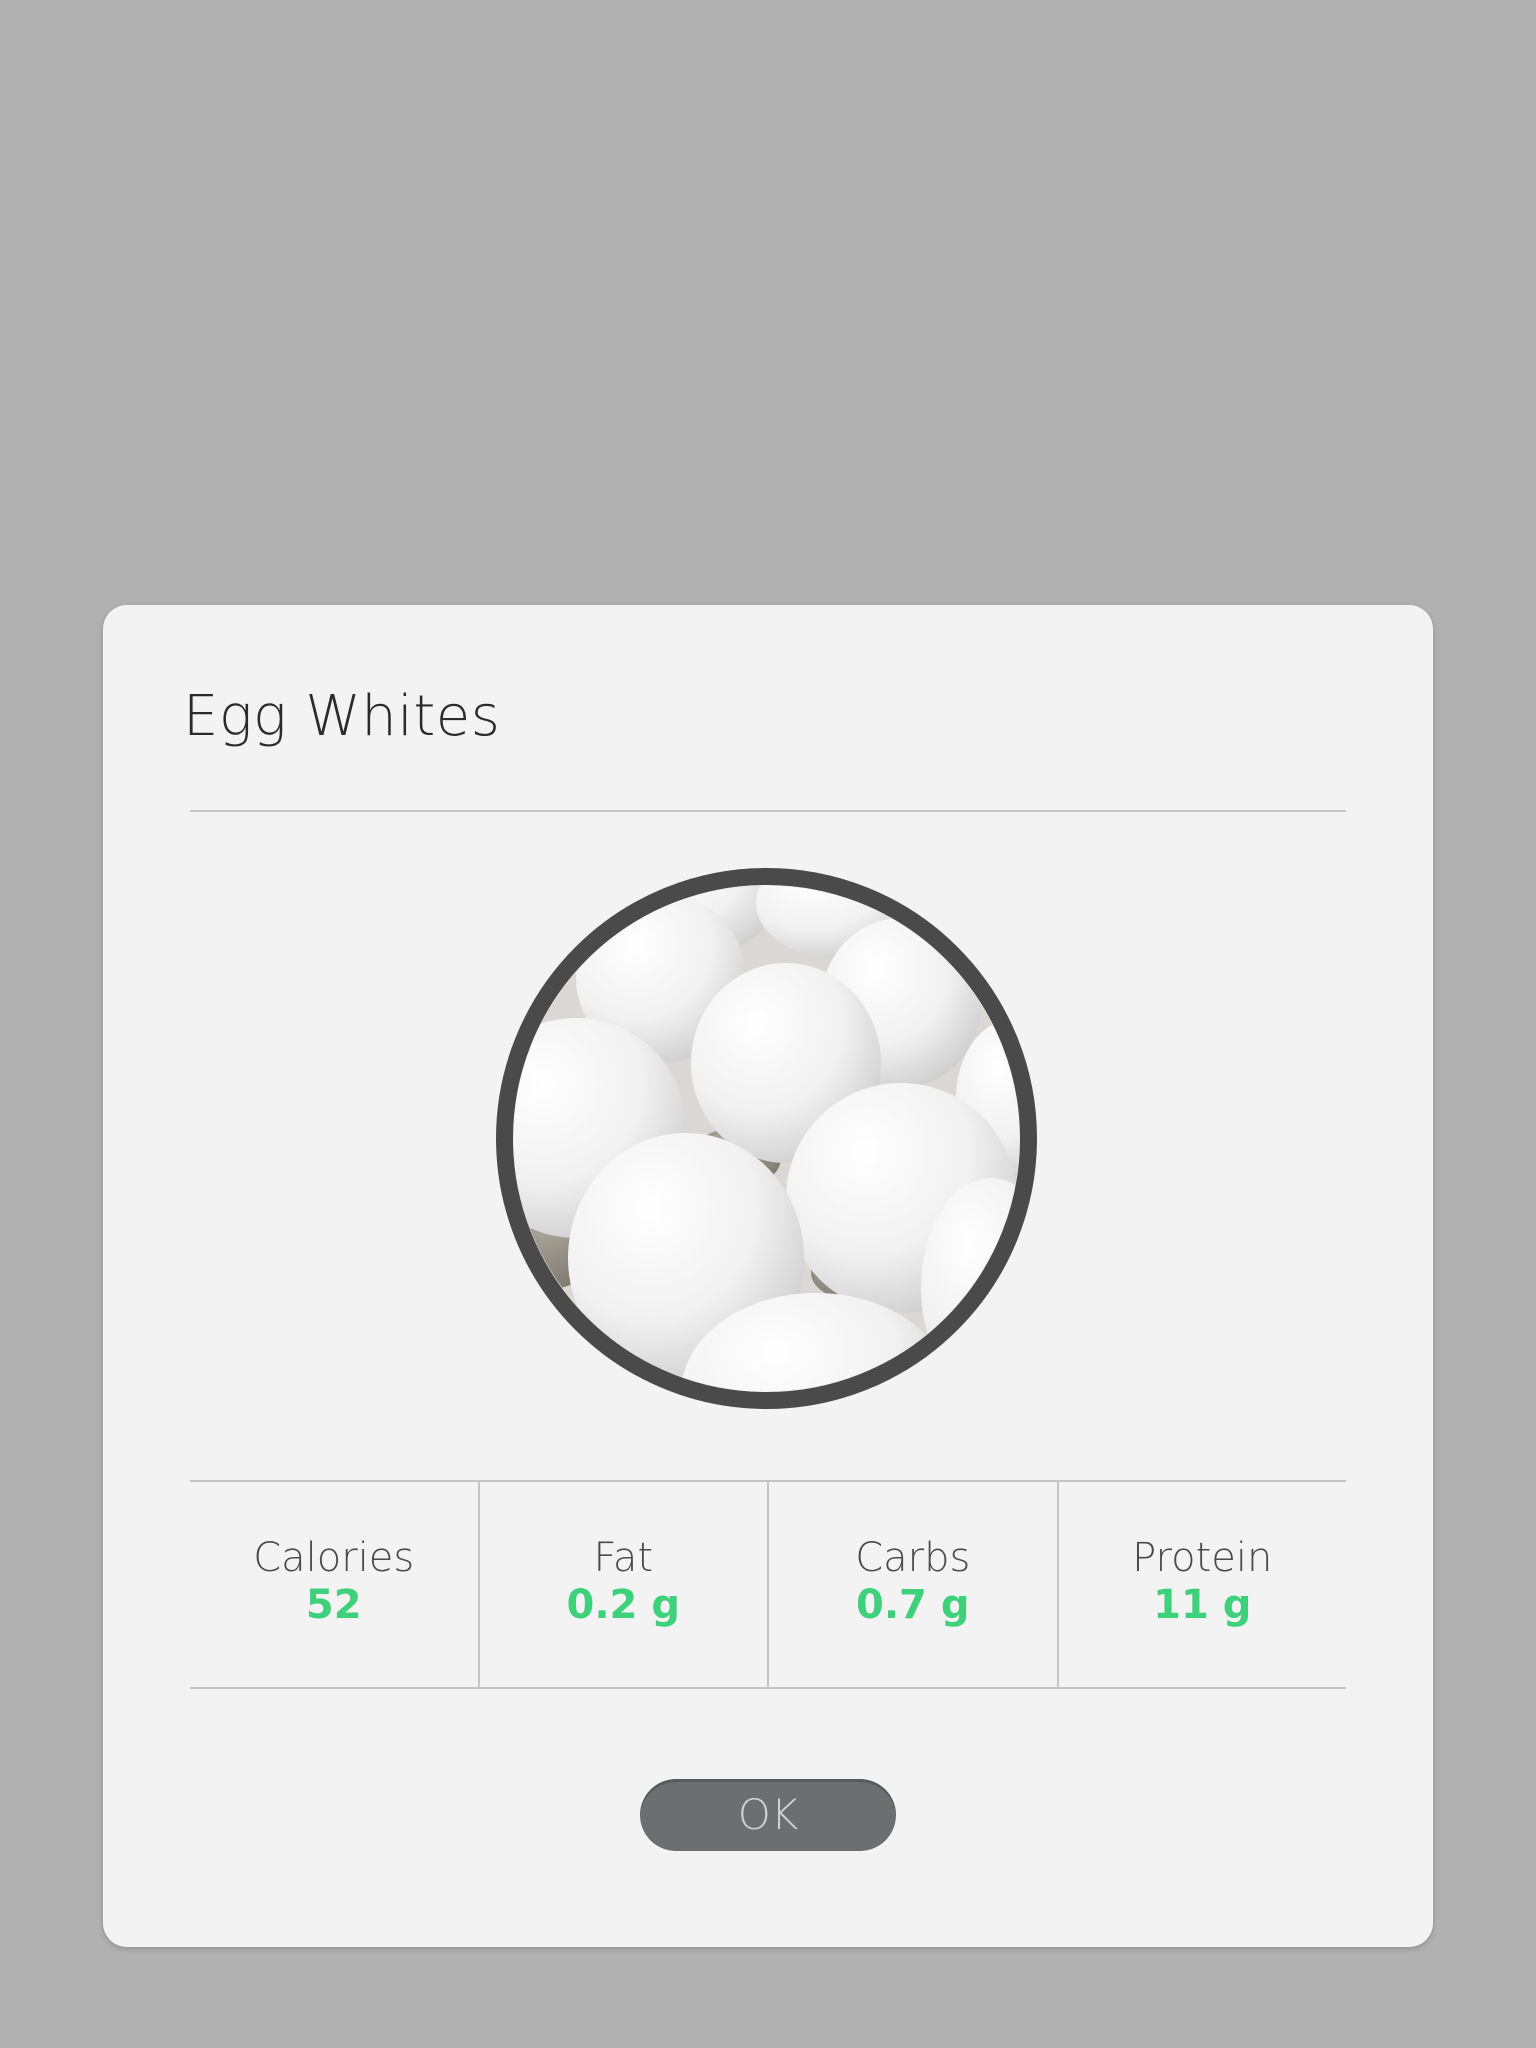  What do you see at coordinates (913, 1604) in the screenshot?
I see `stat-value: 0.7 g` at bounding box center [913, 1604].